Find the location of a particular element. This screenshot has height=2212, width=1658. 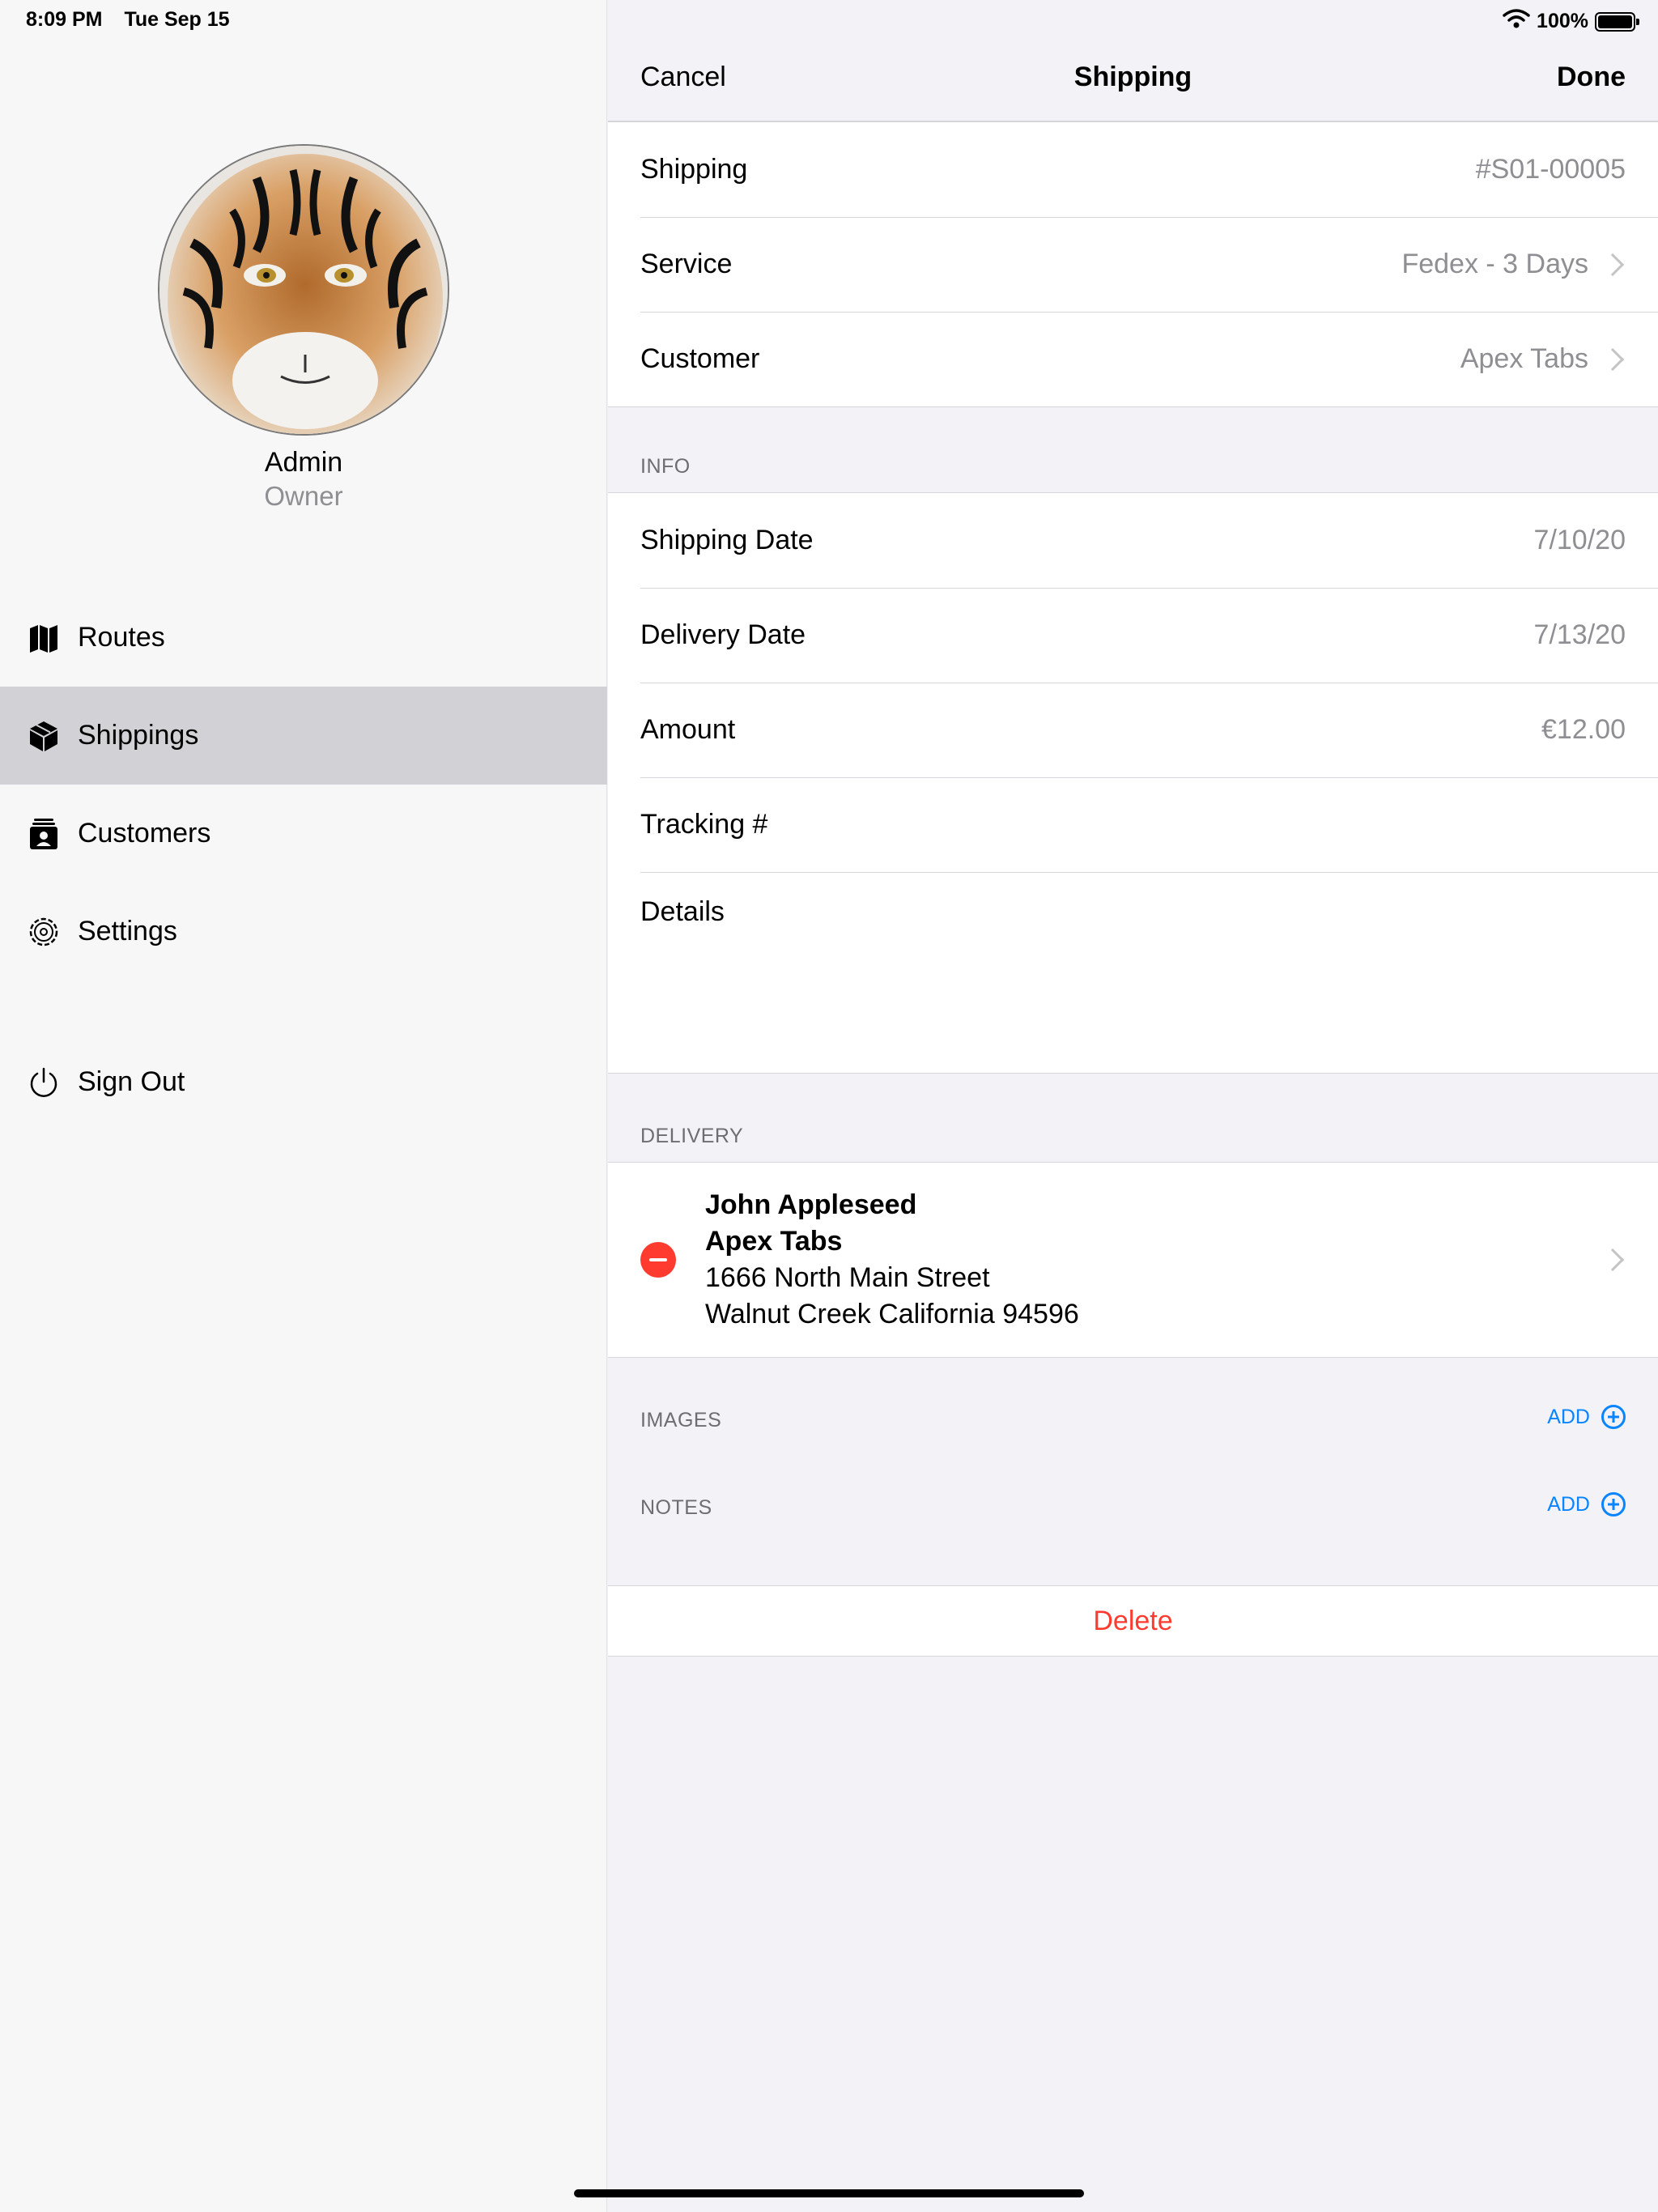

add-note-button: ADD is located at coordinates (1586, 1504).